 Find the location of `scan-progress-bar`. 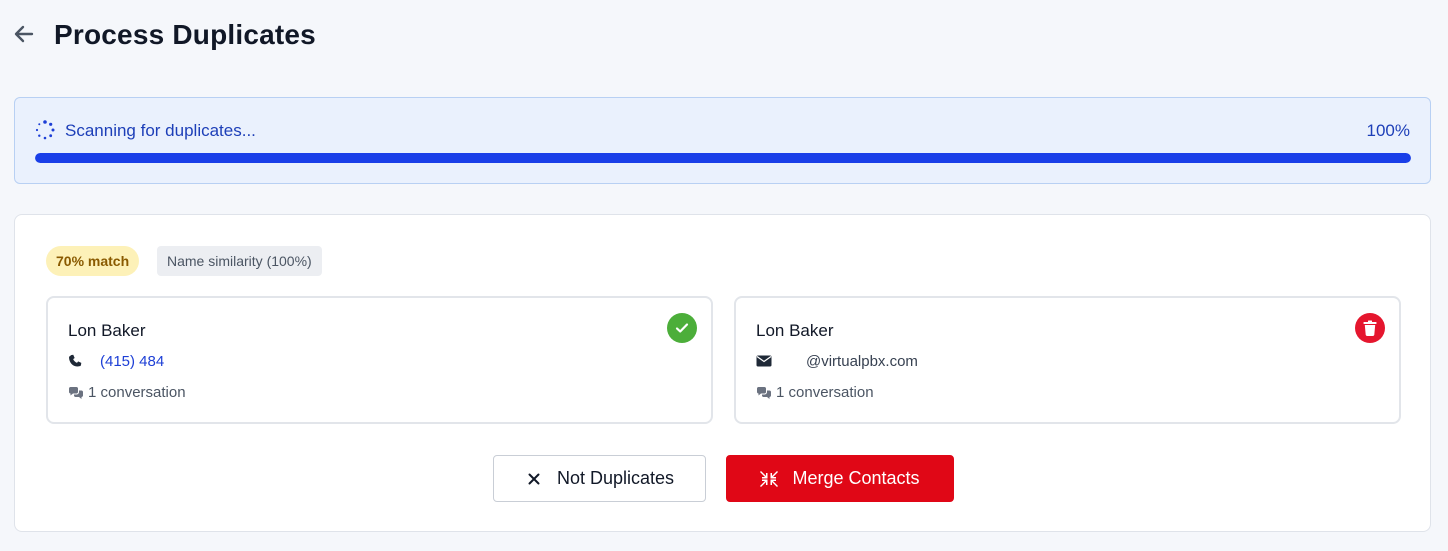

scan-progress-bar is located at coordinates (723, 158).